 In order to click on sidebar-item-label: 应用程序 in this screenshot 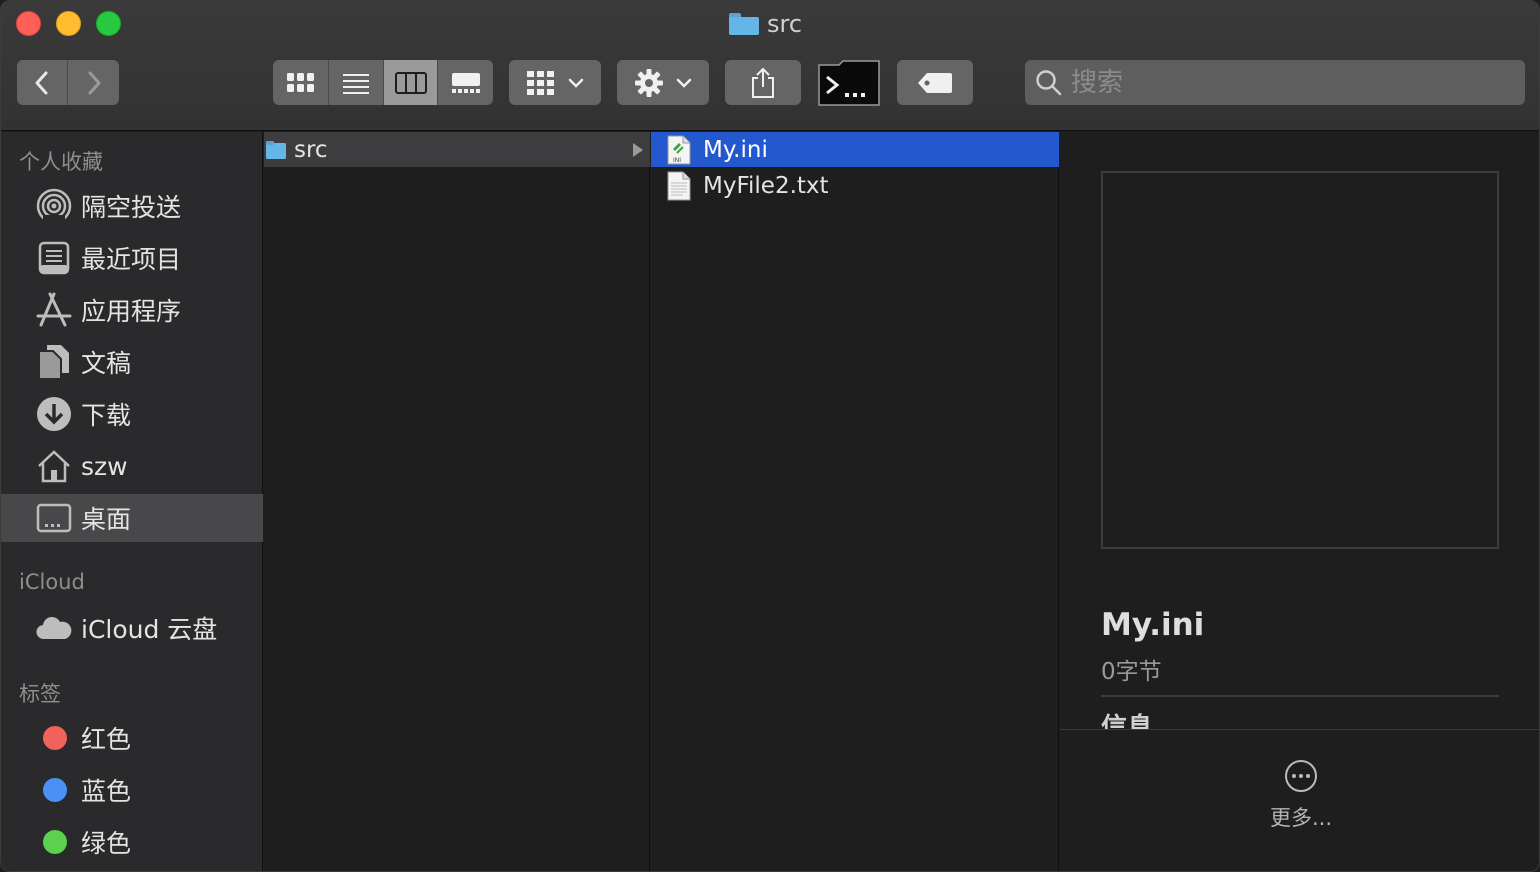, I will do `click(131, 311)`.